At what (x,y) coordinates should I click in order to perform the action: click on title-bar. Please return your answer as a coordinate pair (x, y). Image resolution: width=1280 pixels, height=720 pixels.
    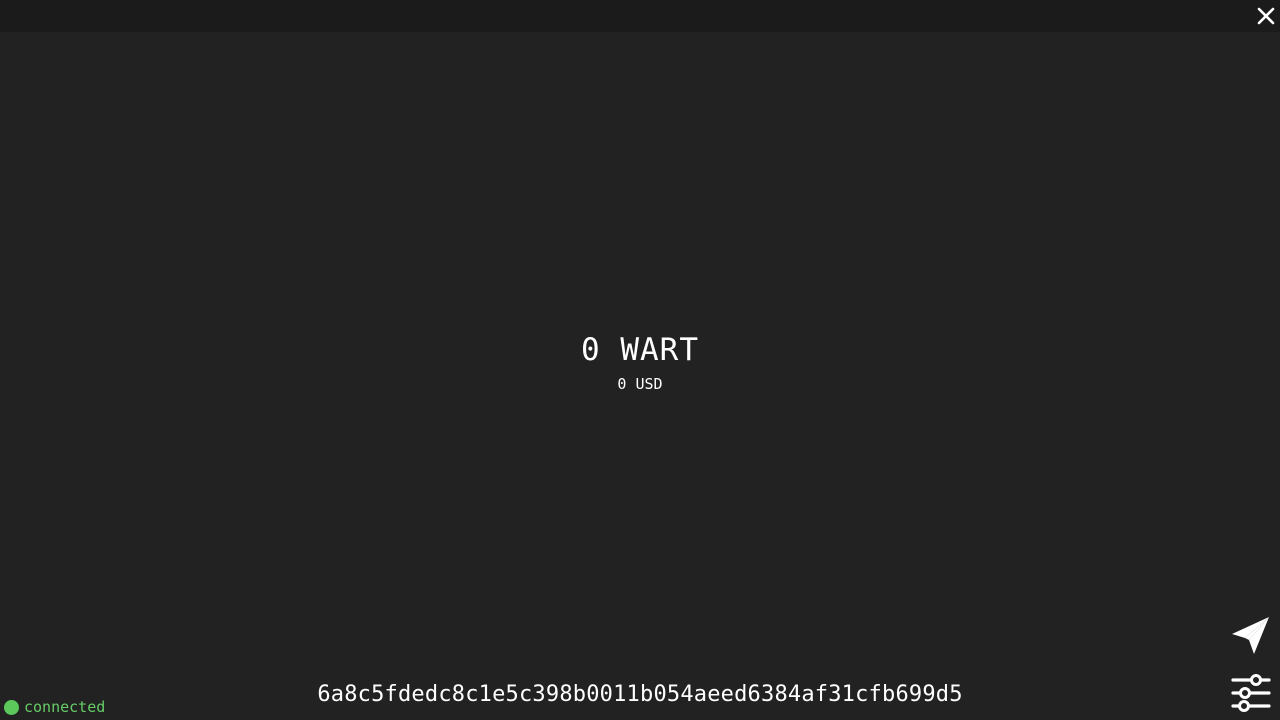
    Looking at the image, I should click on (640, 16).